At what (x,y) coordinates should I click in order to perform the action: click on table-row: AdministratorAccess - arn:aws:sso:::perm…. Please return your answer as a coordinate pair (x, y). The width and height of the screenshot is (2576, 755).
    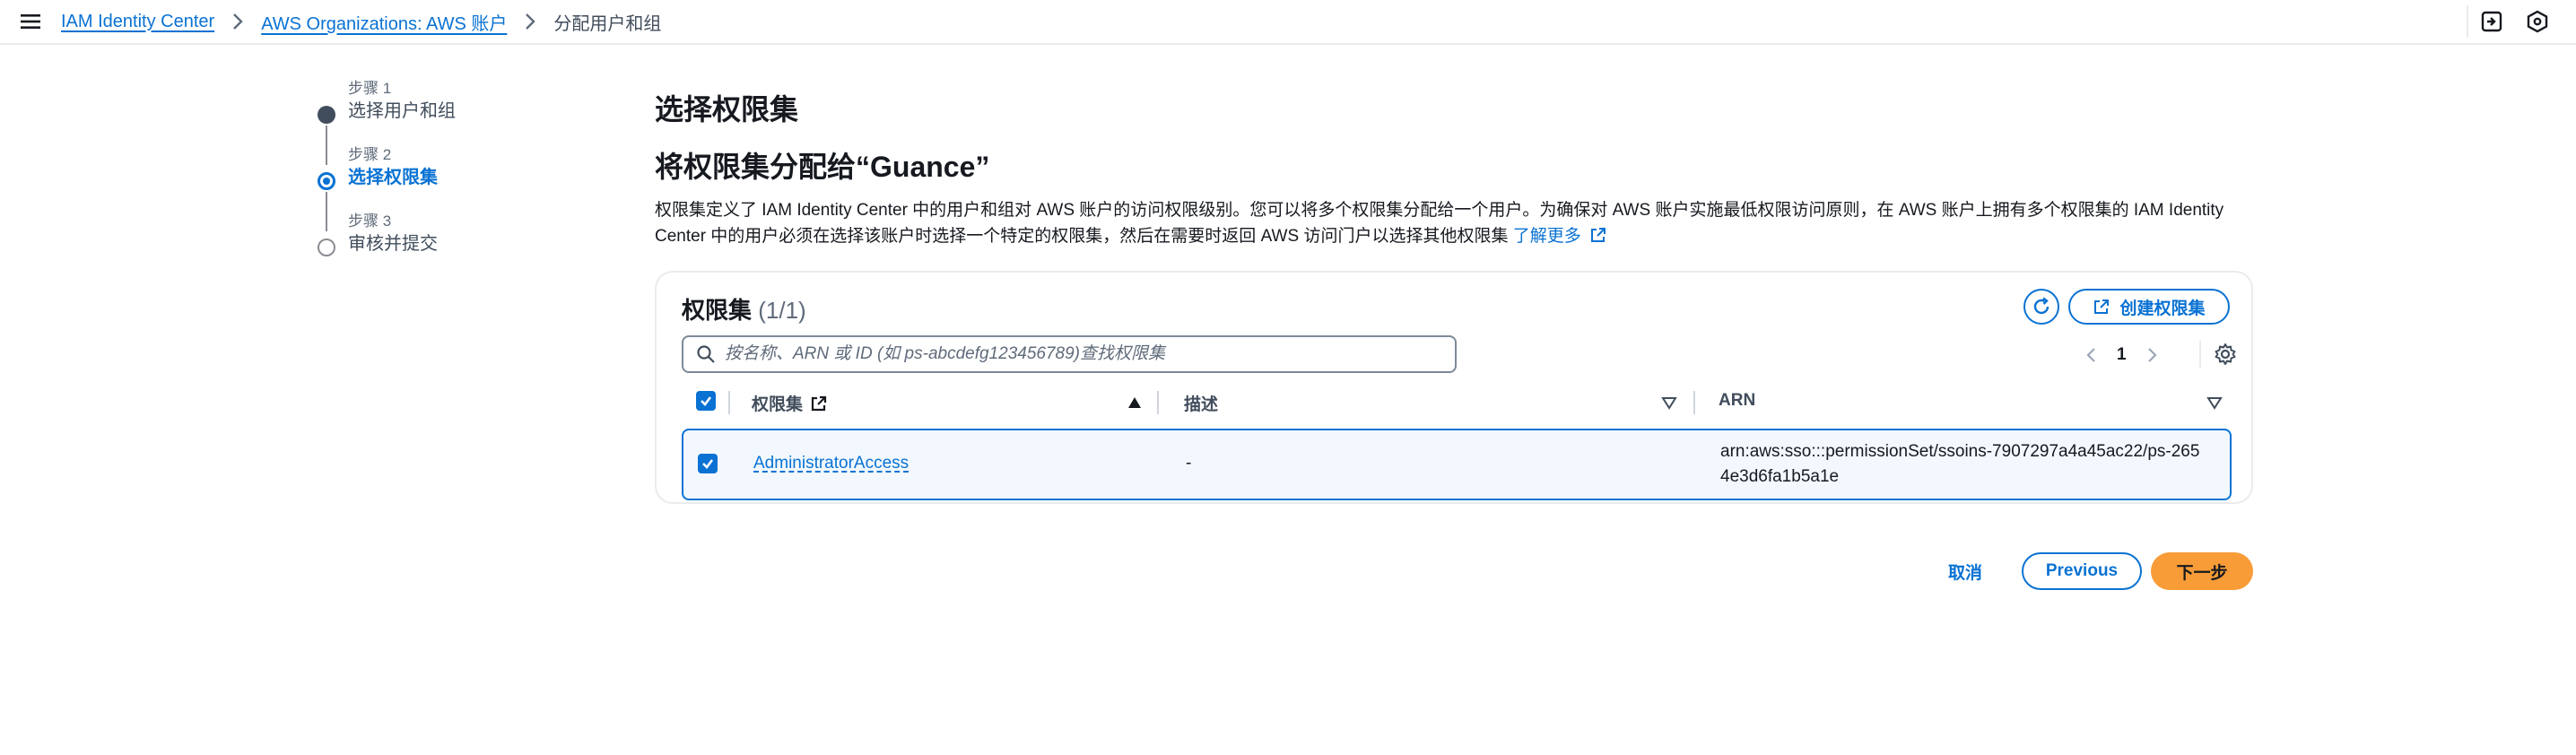
    Looking at the image, I should click on (1457, 464).